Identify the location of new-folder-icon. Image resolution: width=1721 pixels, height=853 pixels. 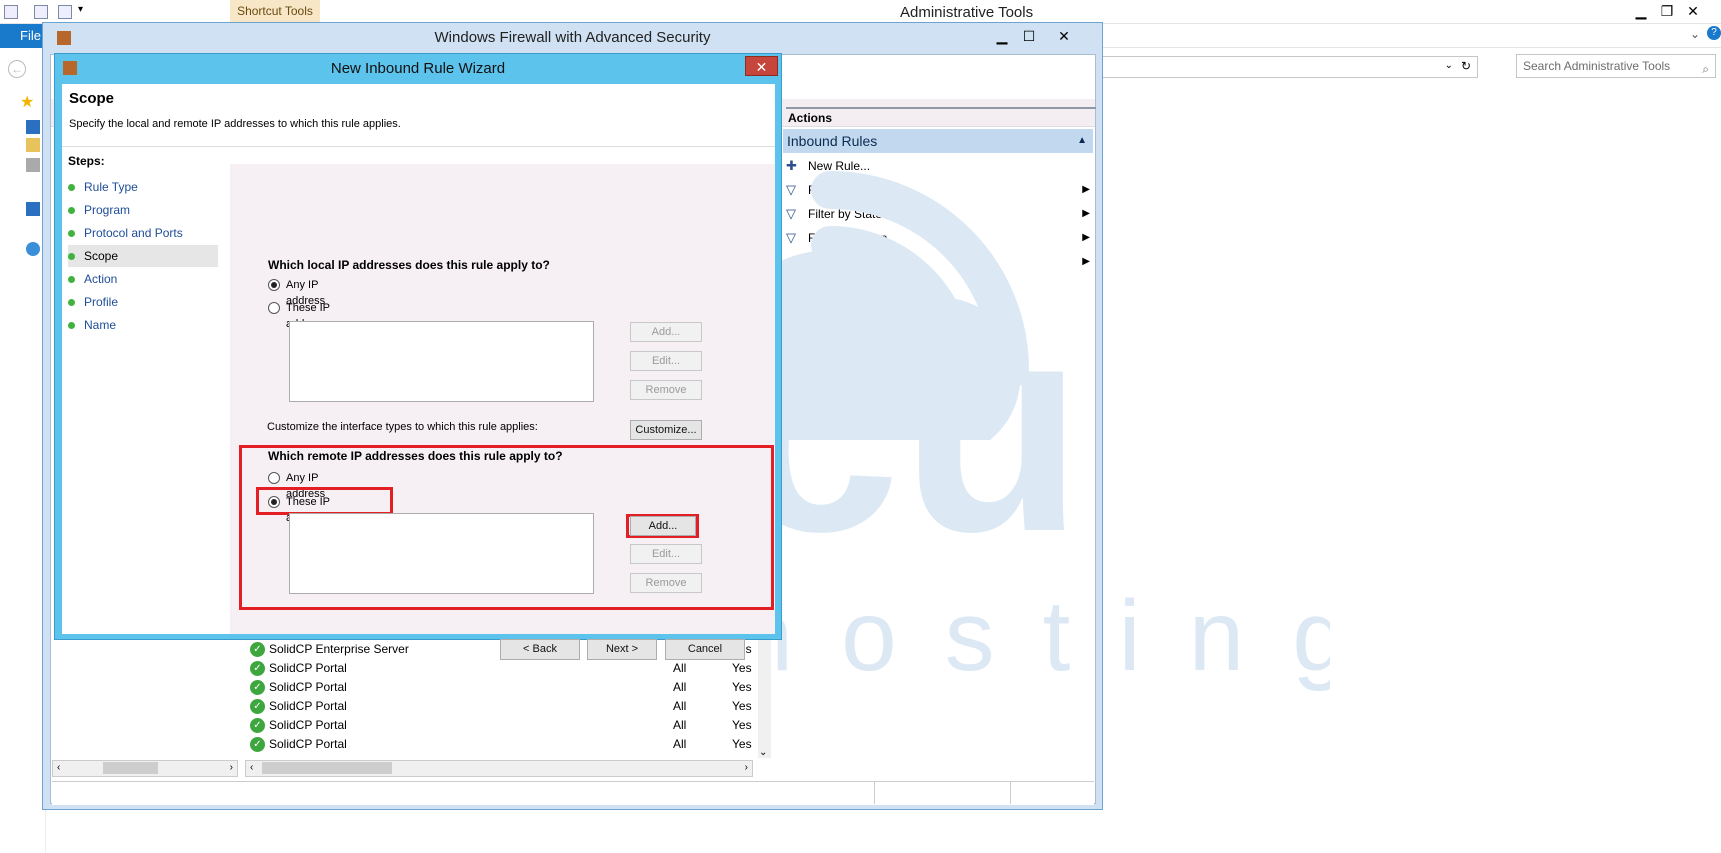
(41, 12).